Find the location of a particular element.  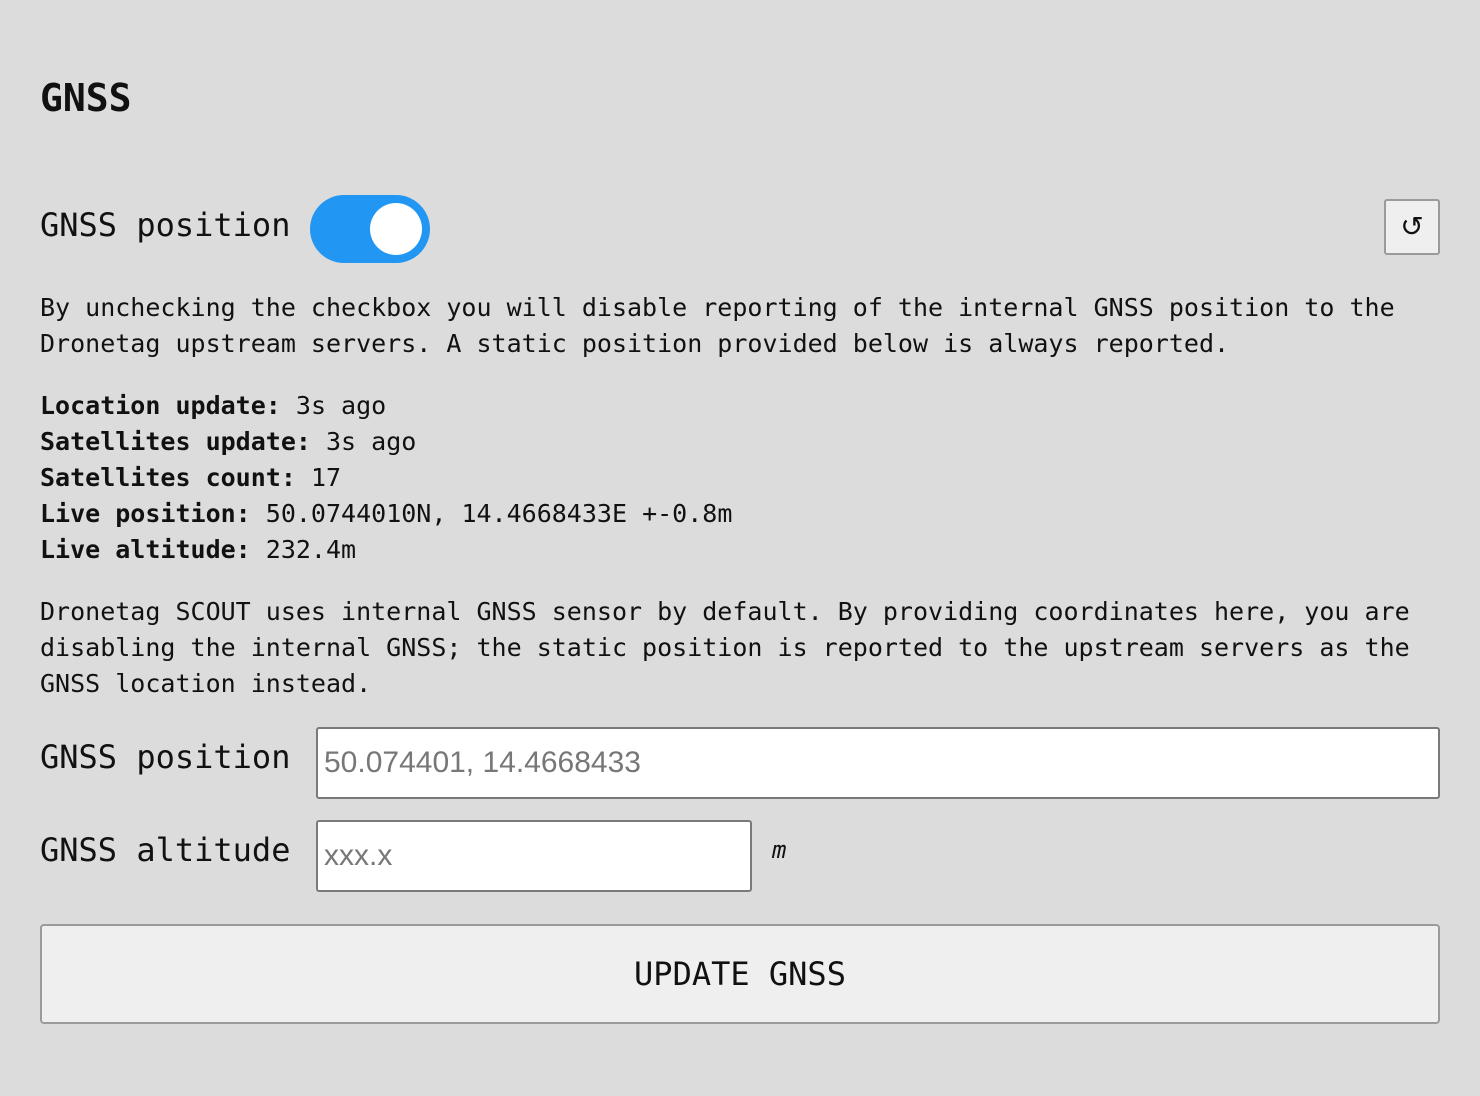

status-satellites-count: Satellites count: 17 is located at coordinates (386, 478).